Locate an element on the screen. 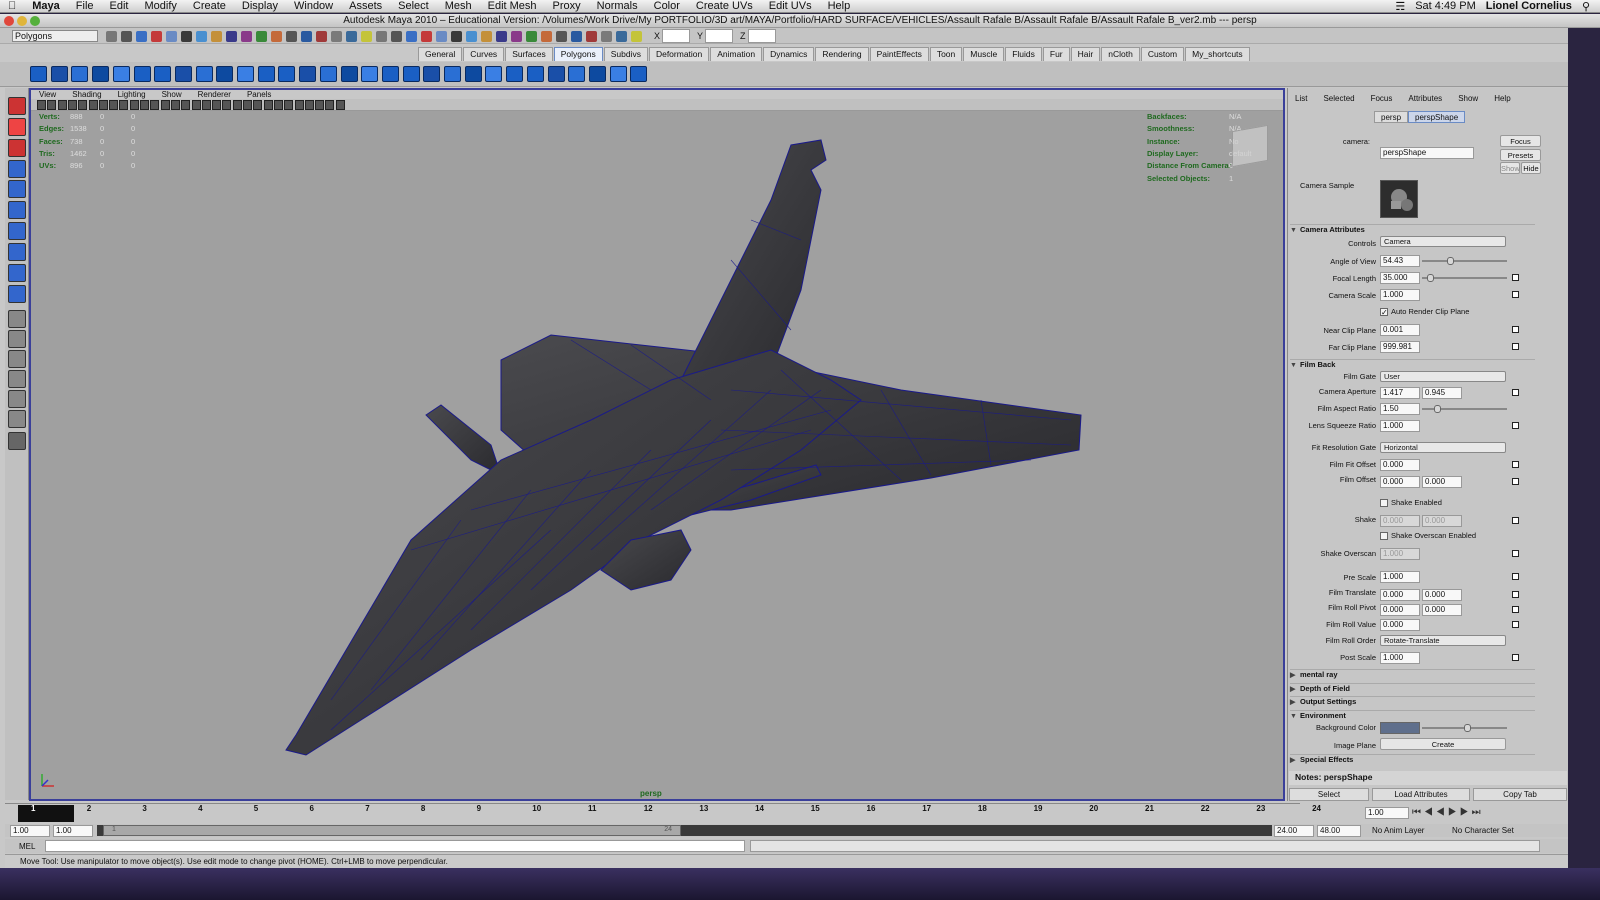  shelf-tab-my_shortcuts: My_shortcuts is located at coordinates (1217, 54).